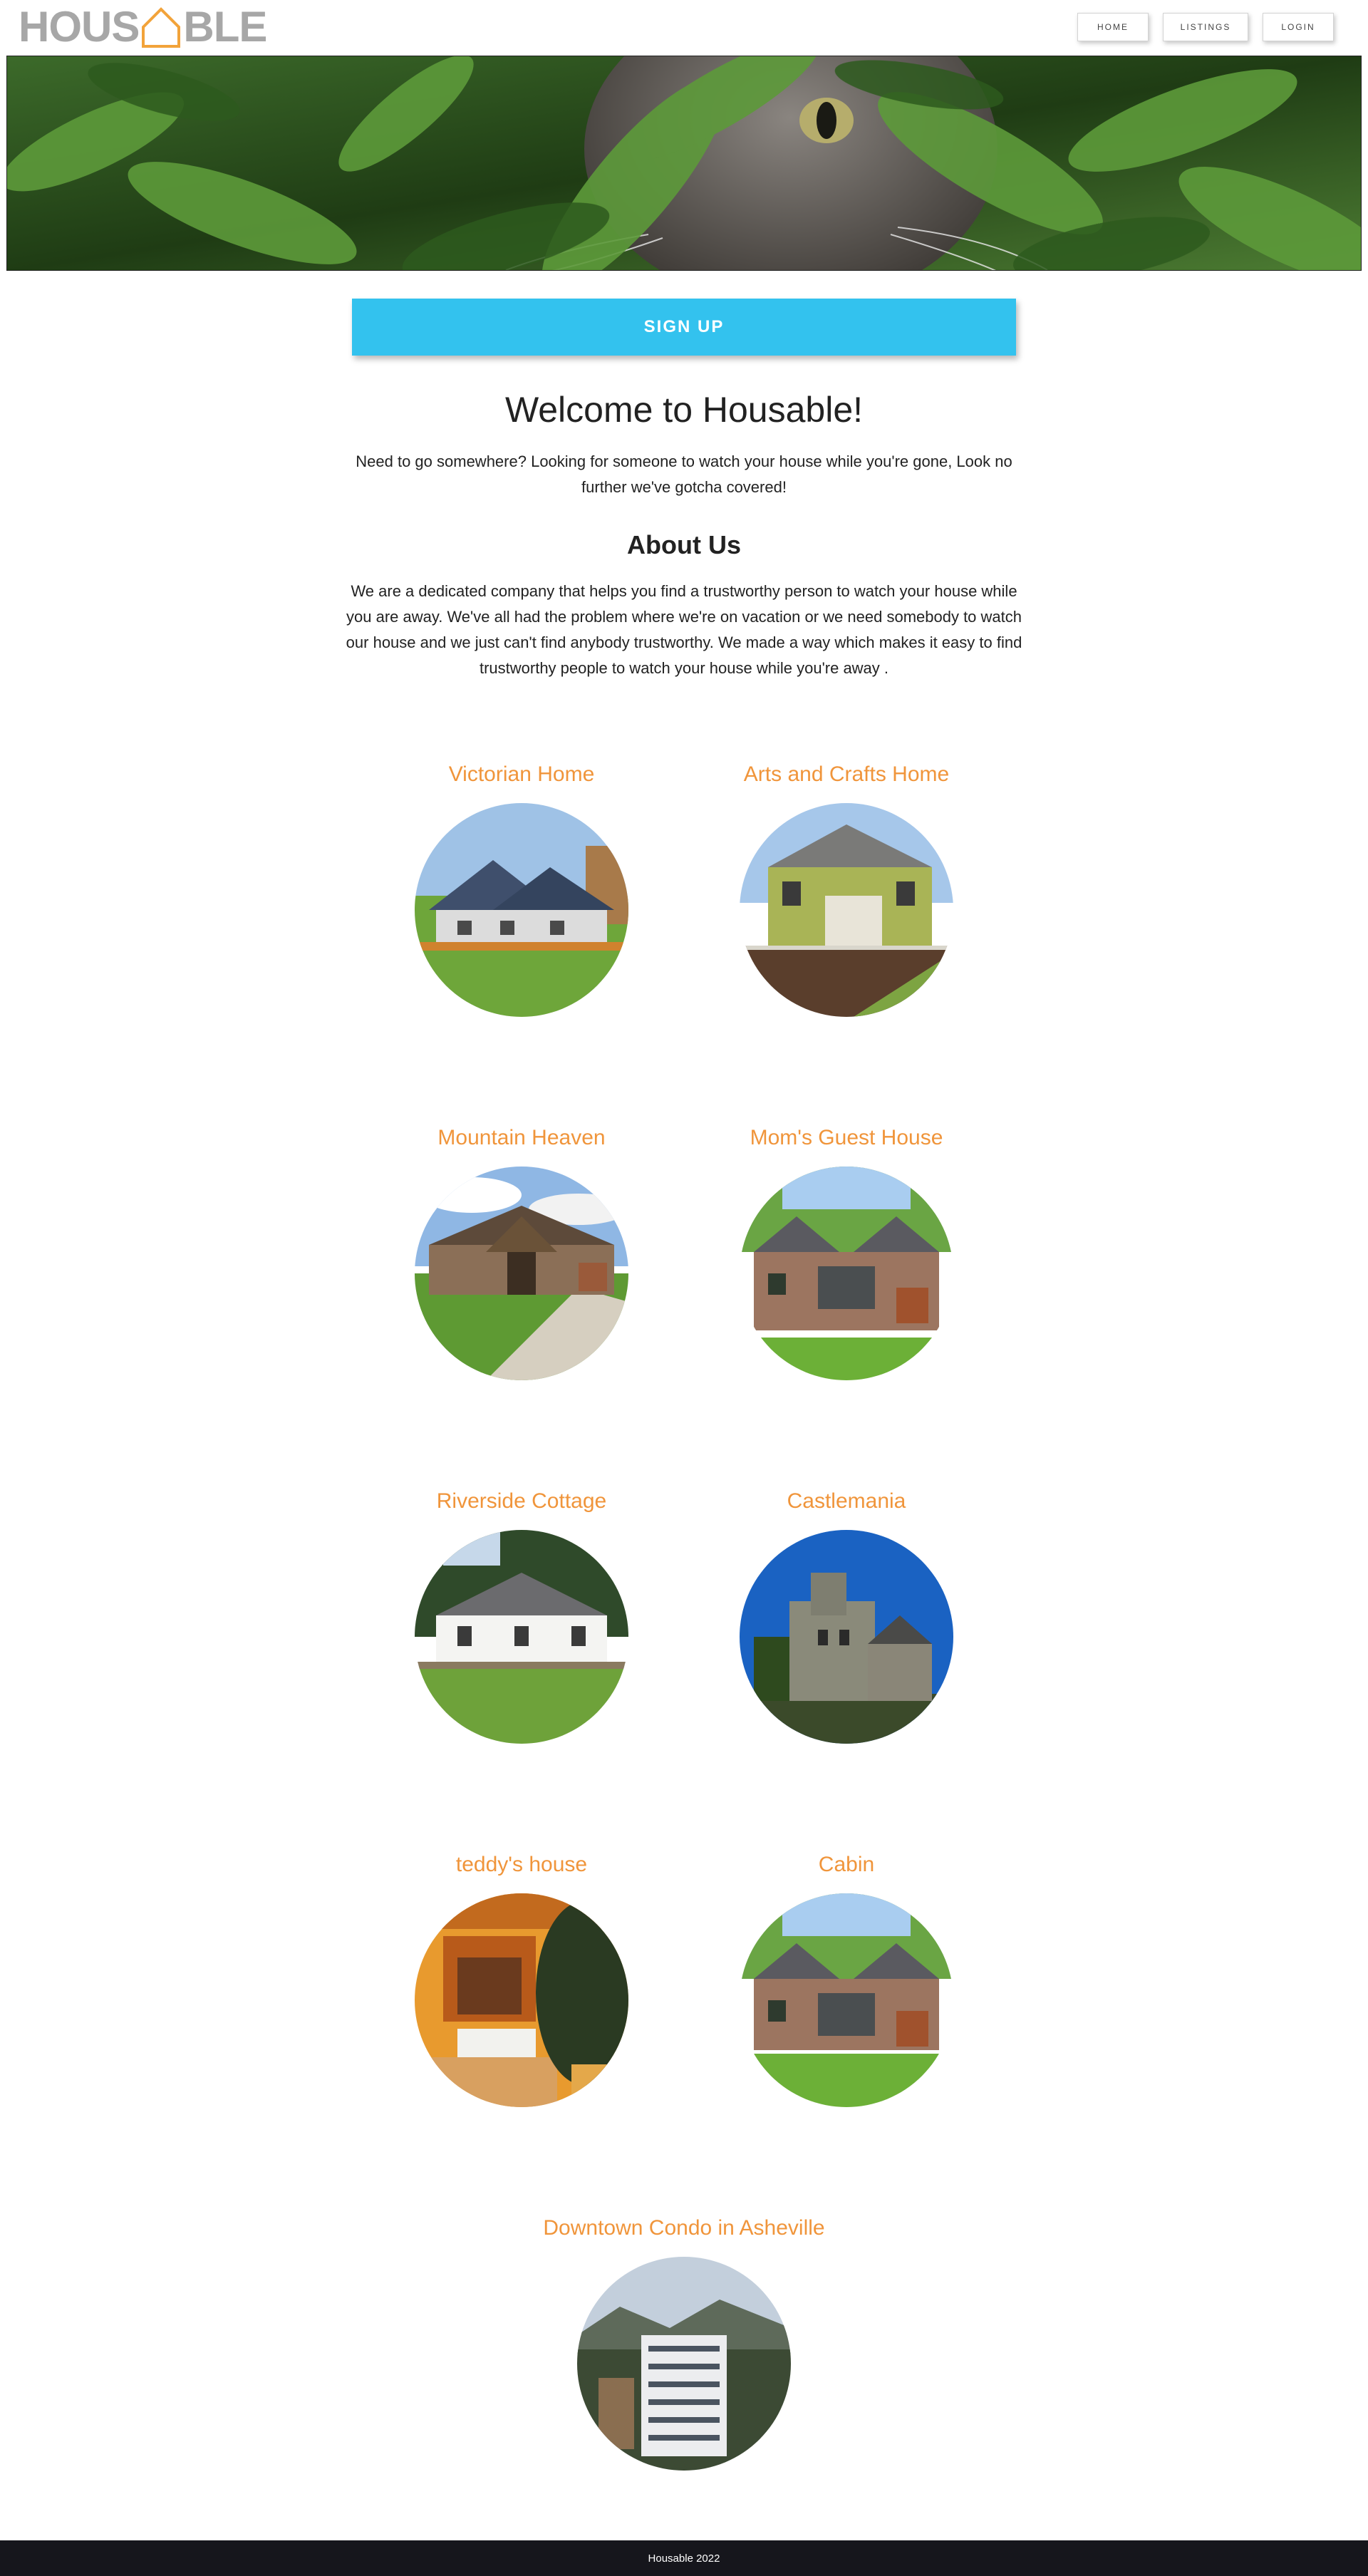 Image resolution: width=1368 pixels, height=2576 pixels. What do you see at coordinates (846, 1138) in the screenshot?
I see `listing-title: Mom's Guest House` at bounding box center [846, 1138].